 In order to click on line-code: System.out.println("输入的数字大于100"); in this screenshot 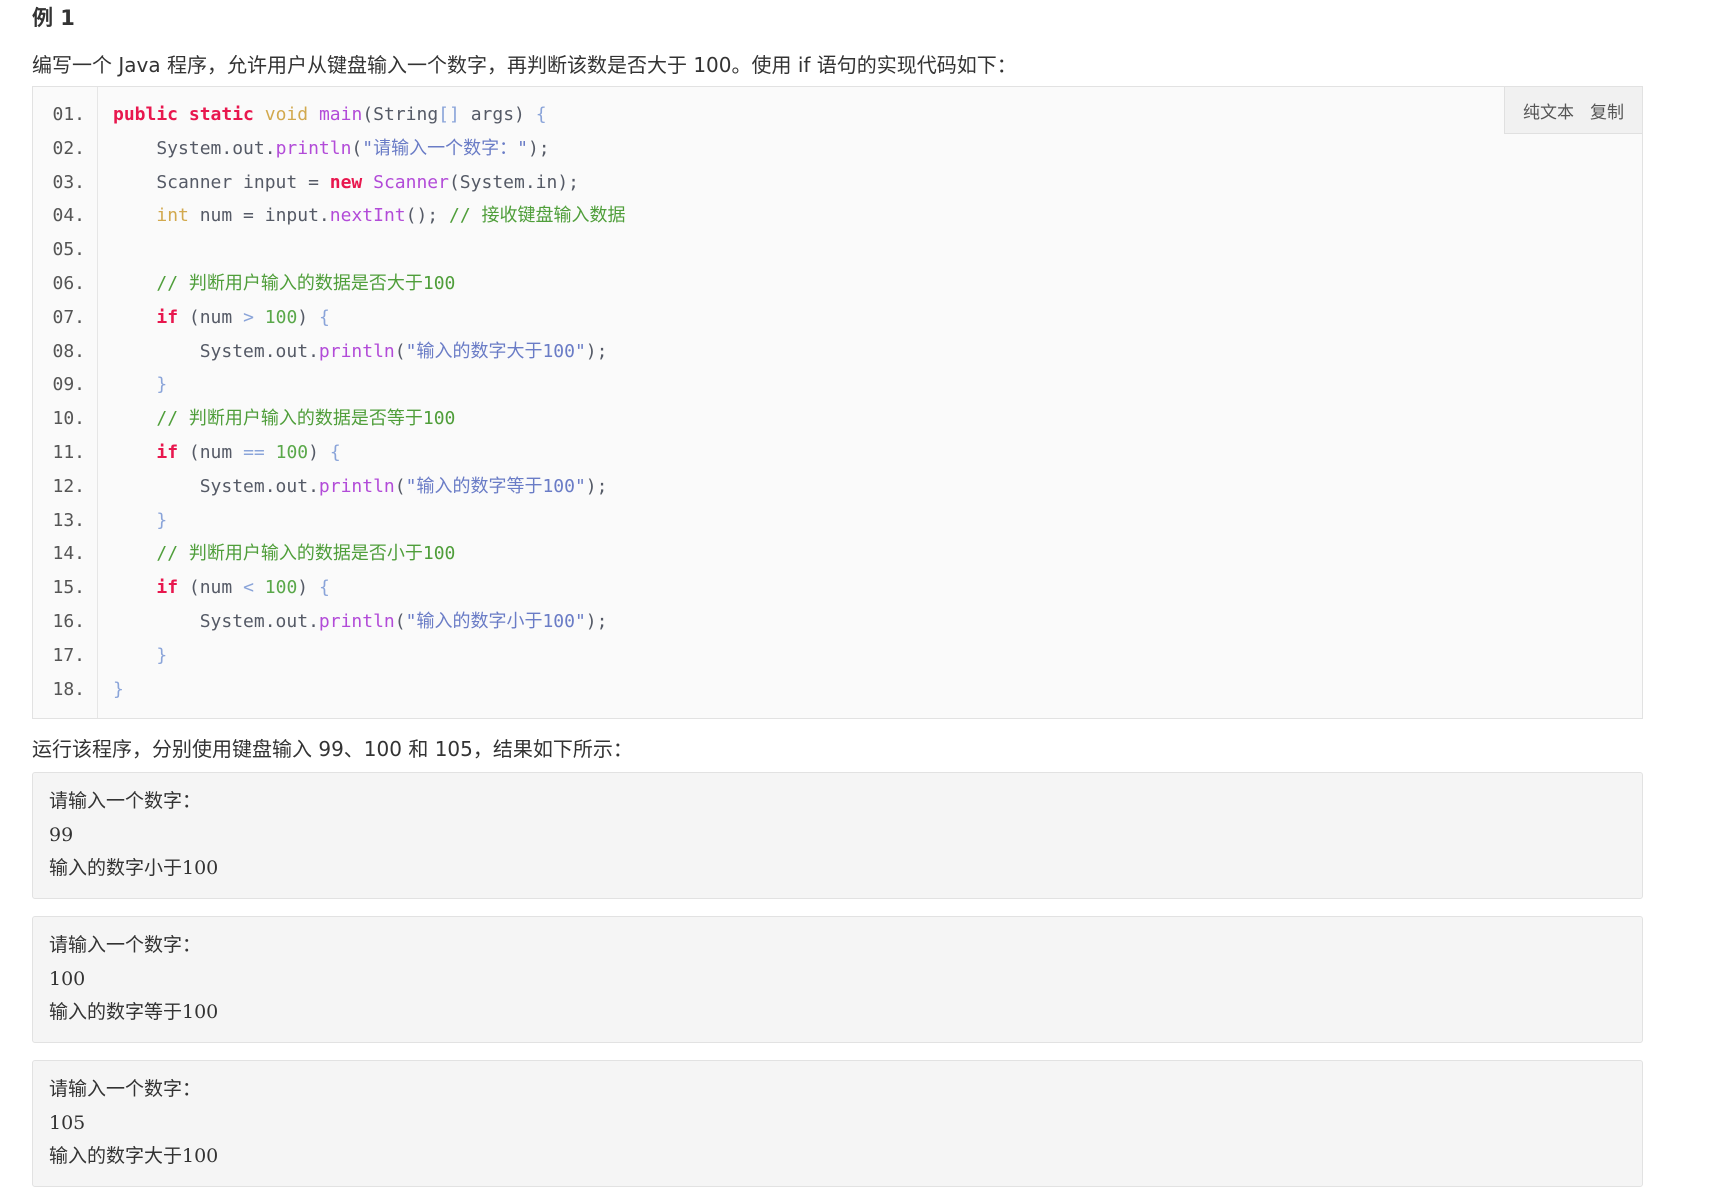, I will do `click(360, 352)`.